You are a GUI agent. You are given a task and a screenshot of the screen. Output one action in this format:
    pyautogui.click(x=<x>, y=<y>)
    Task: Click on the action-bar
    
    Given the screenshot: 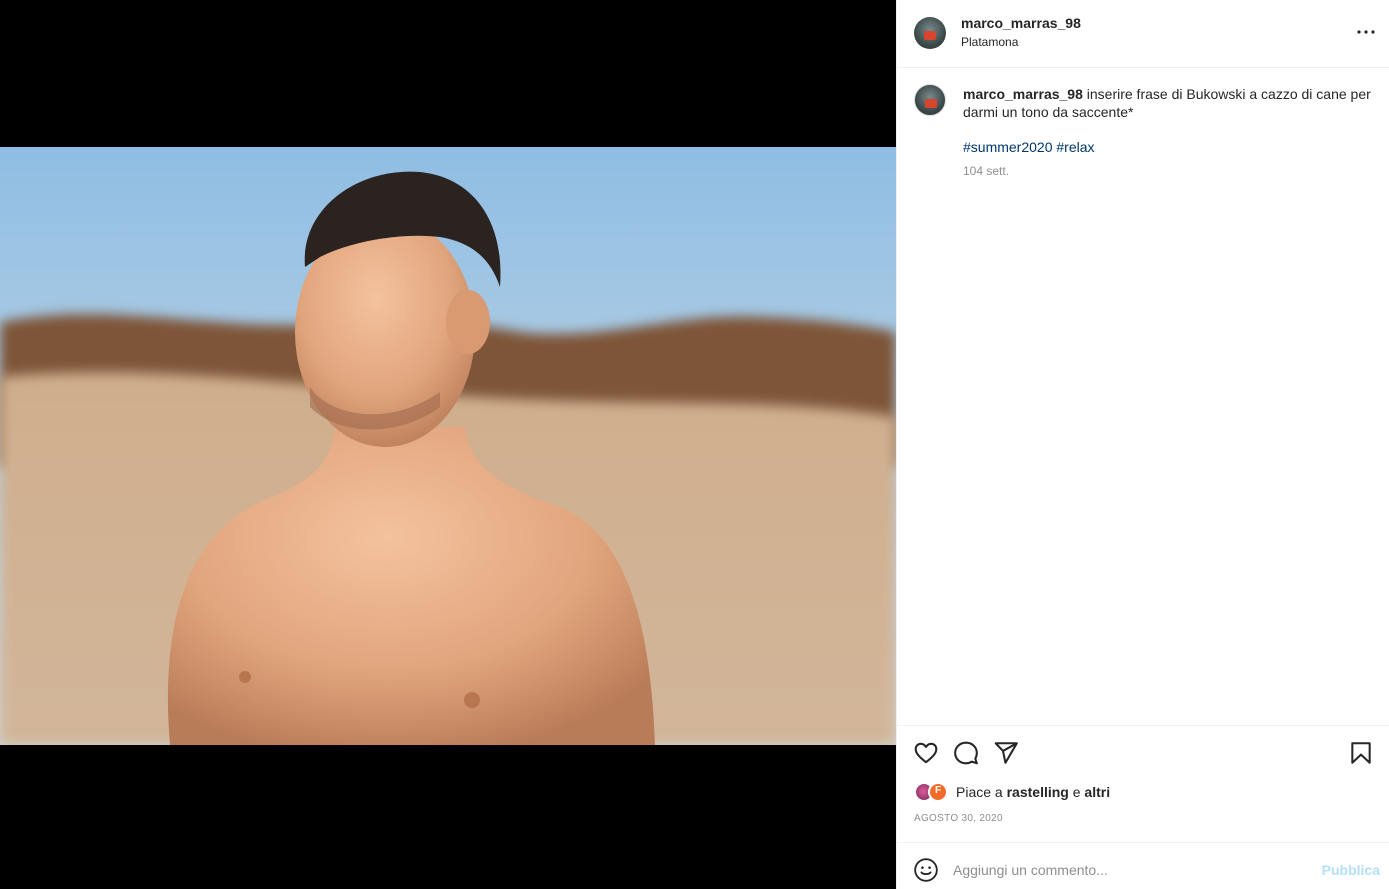 What is the action you would take?
    pyautogui.click(x=1143, y=752)
    